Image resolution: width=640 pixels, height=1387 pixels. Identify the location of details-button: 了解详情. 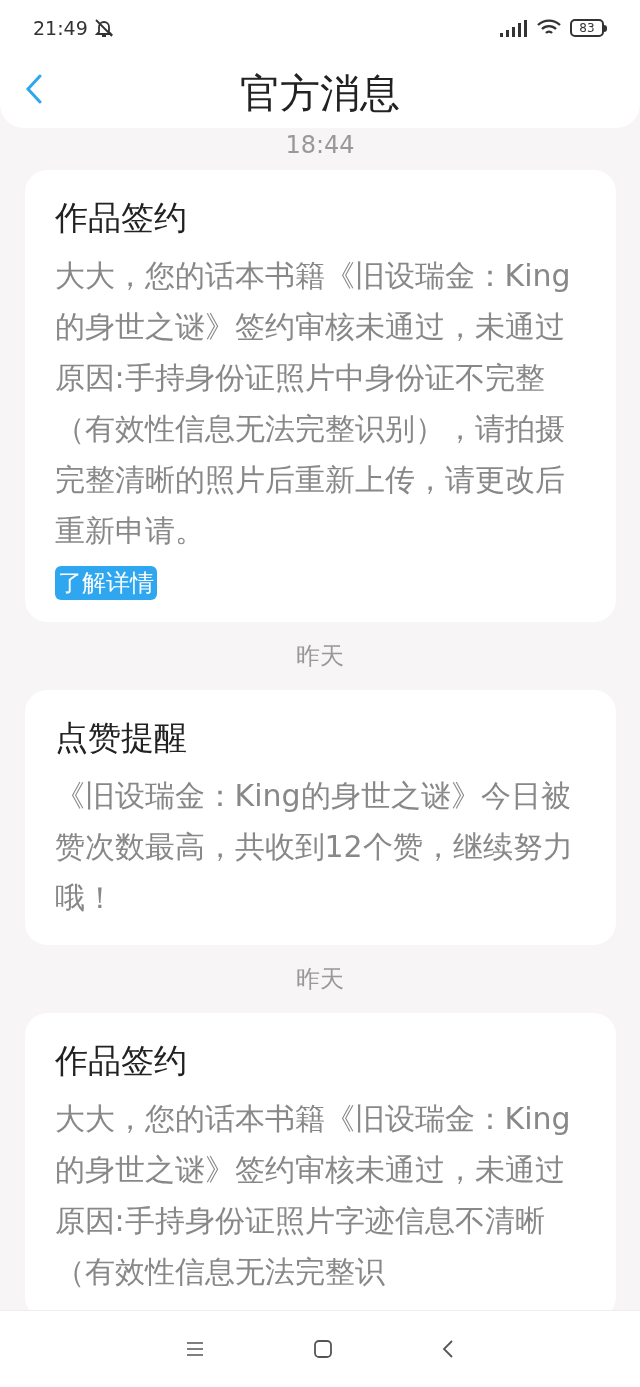
(105, 583).